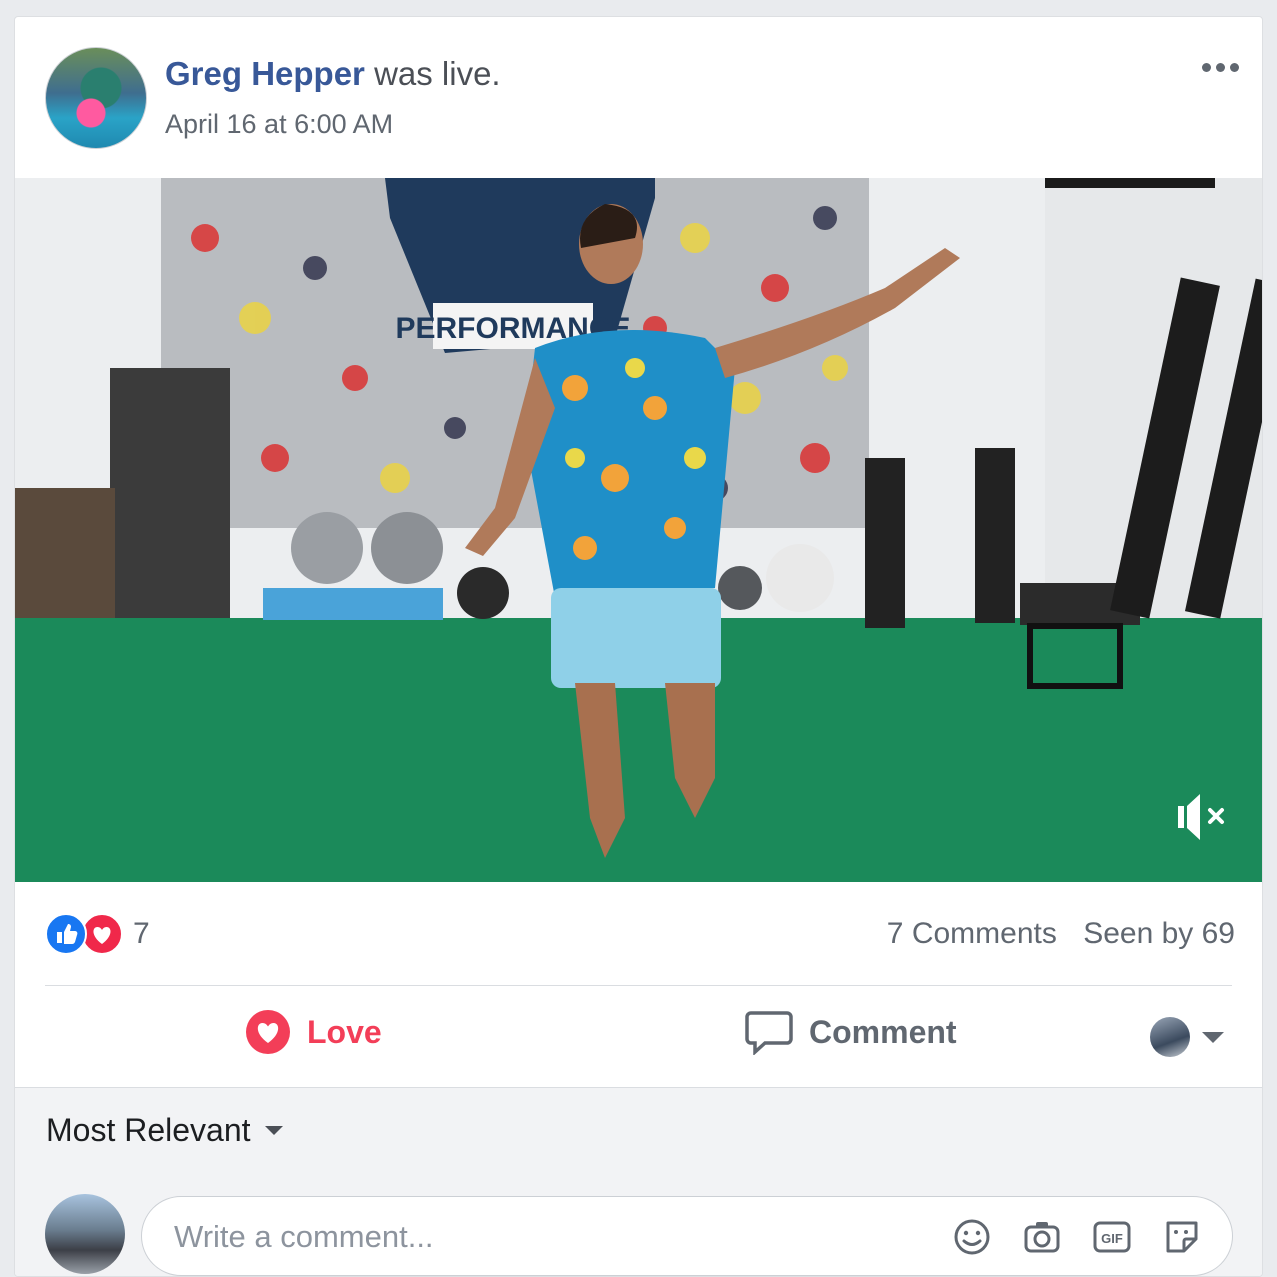  Describe the element at coordinates (265, 73) in the screenshot. I see `author-name-link: Greg Hepper` at that location.